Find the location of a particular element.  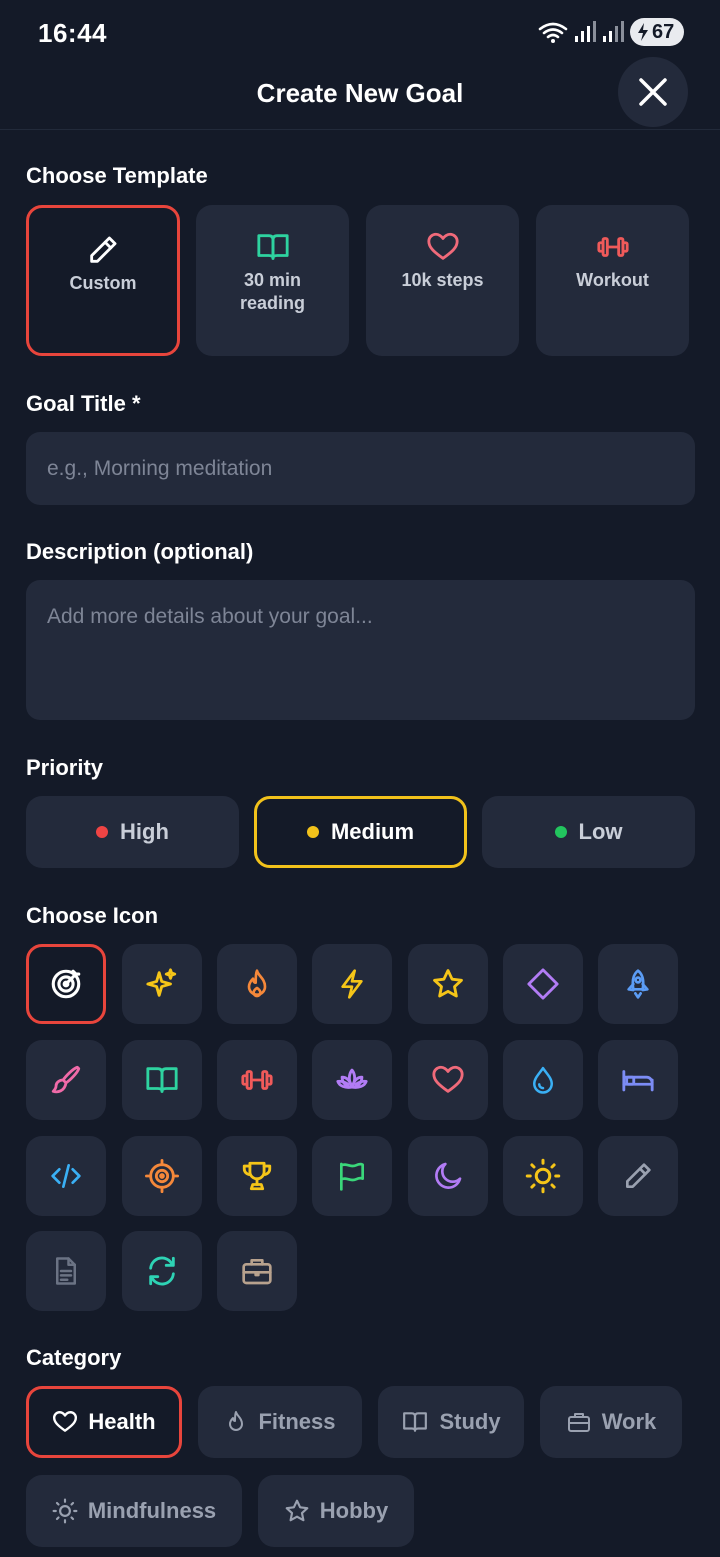

template-30-min-reading: 30 min reading is located at coordinates (272, 280).